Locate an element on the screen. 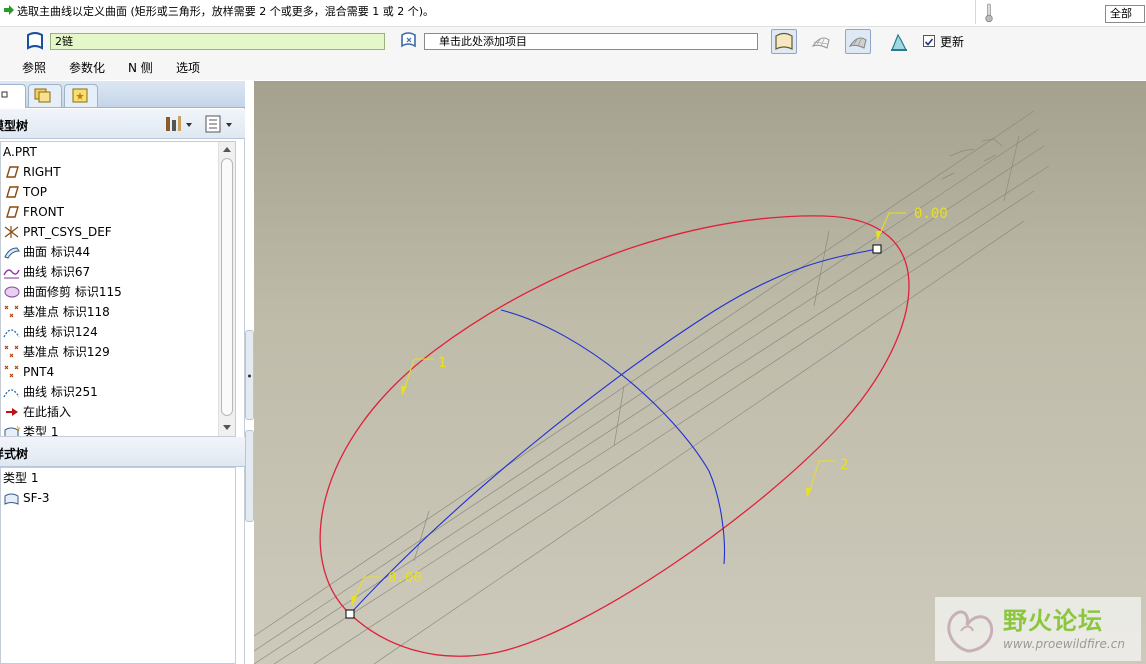 The height and width of the screenshot is (664, 1146). mesh-preview-button is located at coordinates (821, 41).